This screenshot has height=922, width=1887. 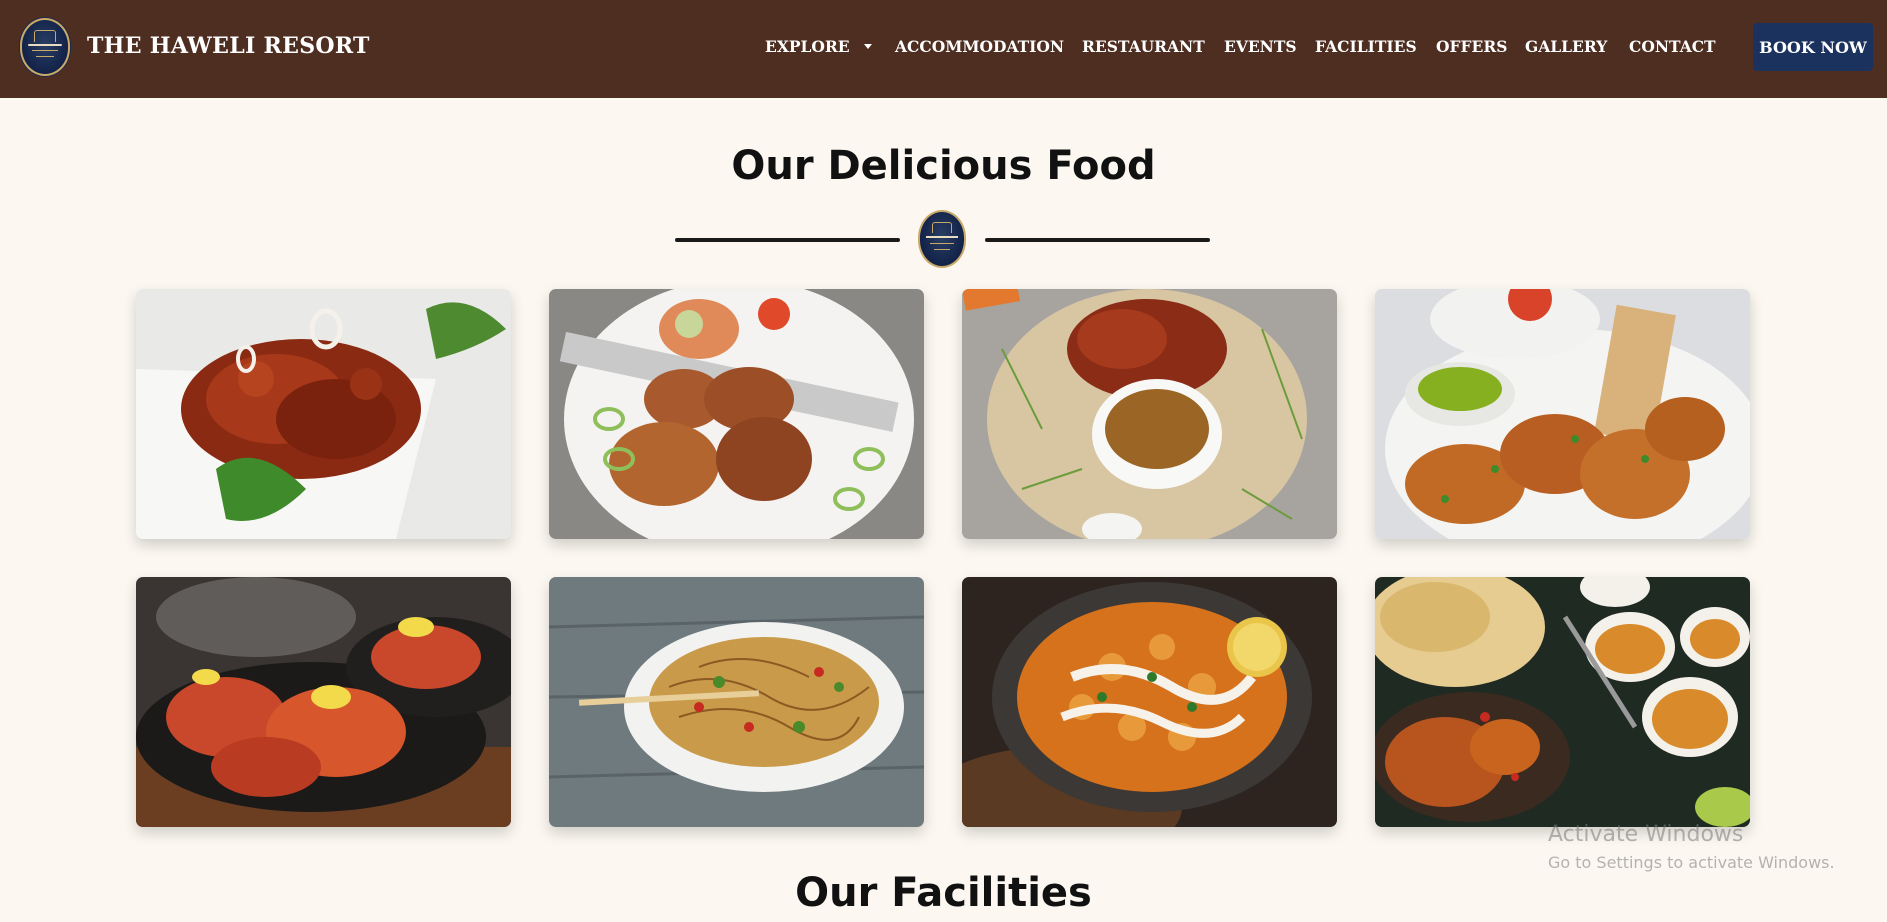 I want to click on nav-contact: CONTACT, so click(x=1672, y=46).